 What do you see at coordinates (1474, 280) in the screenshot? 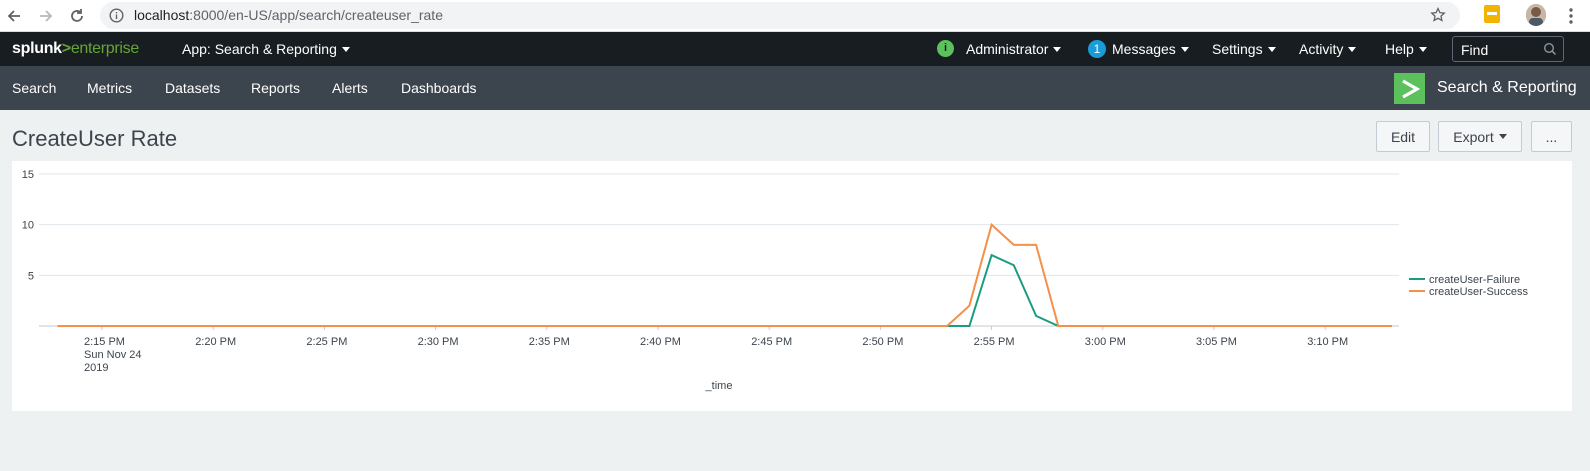
I see `legend-label: createUser-Failure` at bounding box center [1474, 280].